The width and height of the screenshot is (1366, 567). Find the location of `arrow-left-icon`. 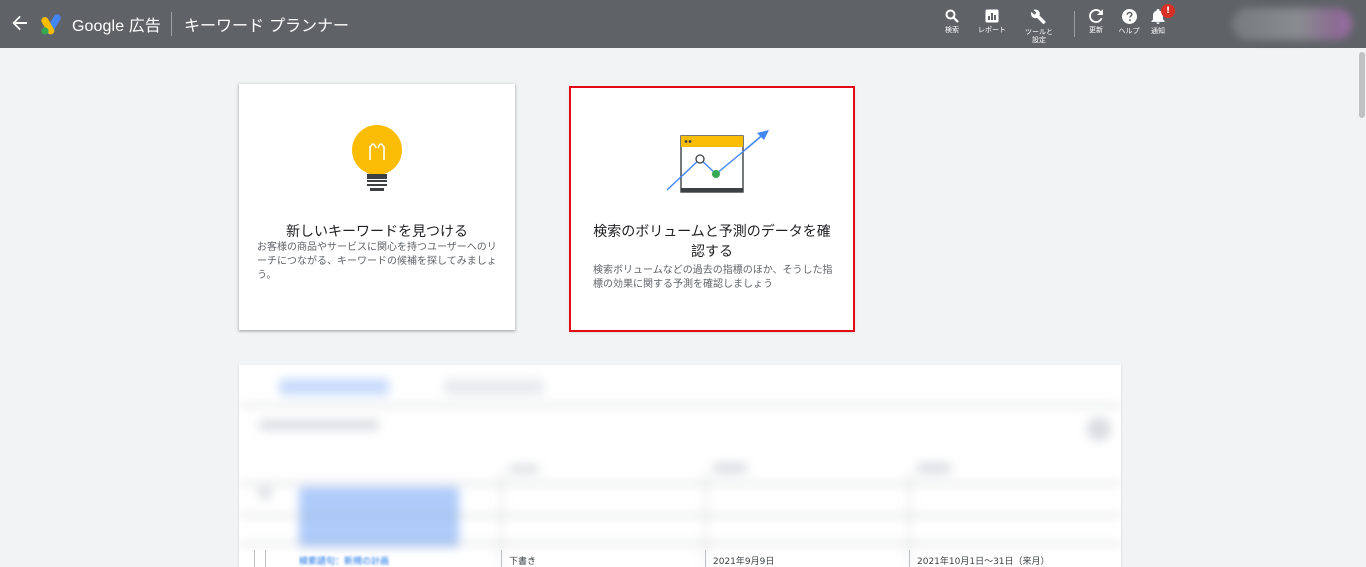

arrow-left-icon is located at coordinates (20, 24).